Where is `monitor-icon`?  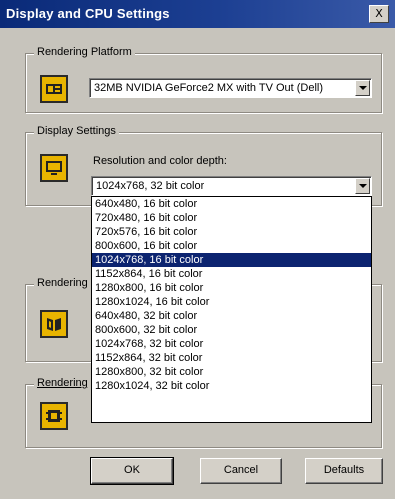
monitor-icon is located at coordinates (54, 168).